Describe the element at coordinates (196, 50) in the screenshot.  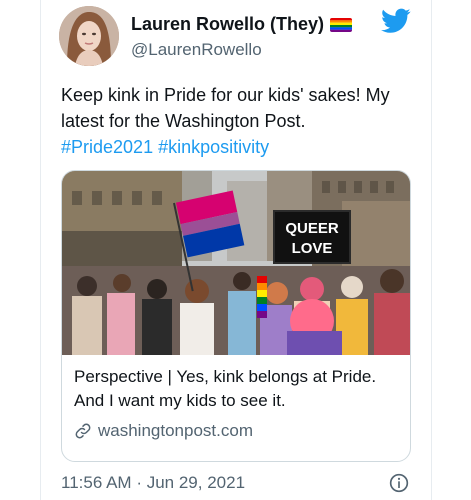
I see `user-handle: @LaurenRowello` at that location.